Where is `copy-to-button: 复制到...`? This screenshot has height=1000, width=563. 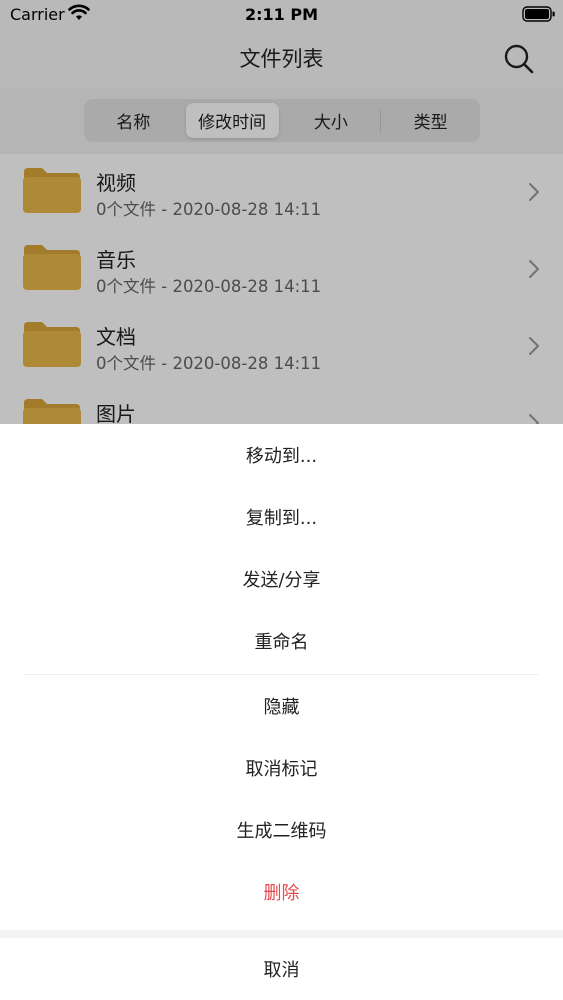 copy-to-button: 复制到... is located at coordinates (281, 517).